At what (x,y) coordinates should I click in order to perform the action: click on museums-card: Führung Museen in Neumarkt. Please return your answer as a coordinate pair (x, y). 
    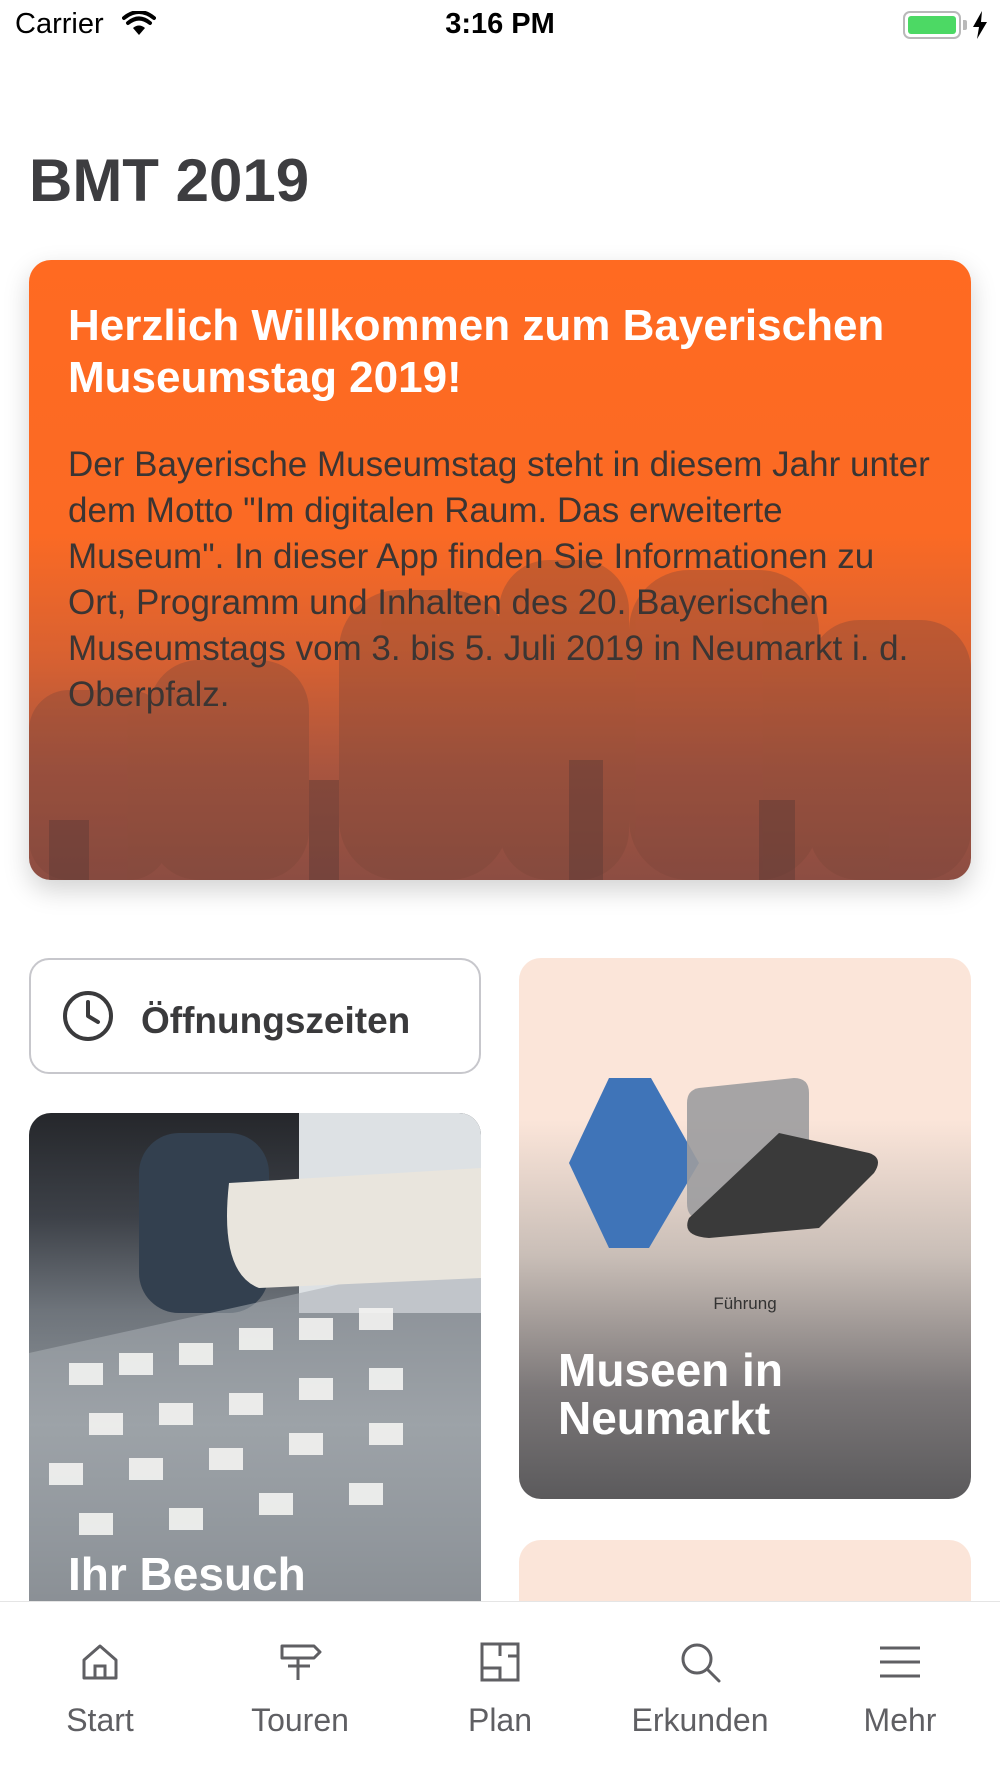
    Looking at the image, I should click on (745, 1228).